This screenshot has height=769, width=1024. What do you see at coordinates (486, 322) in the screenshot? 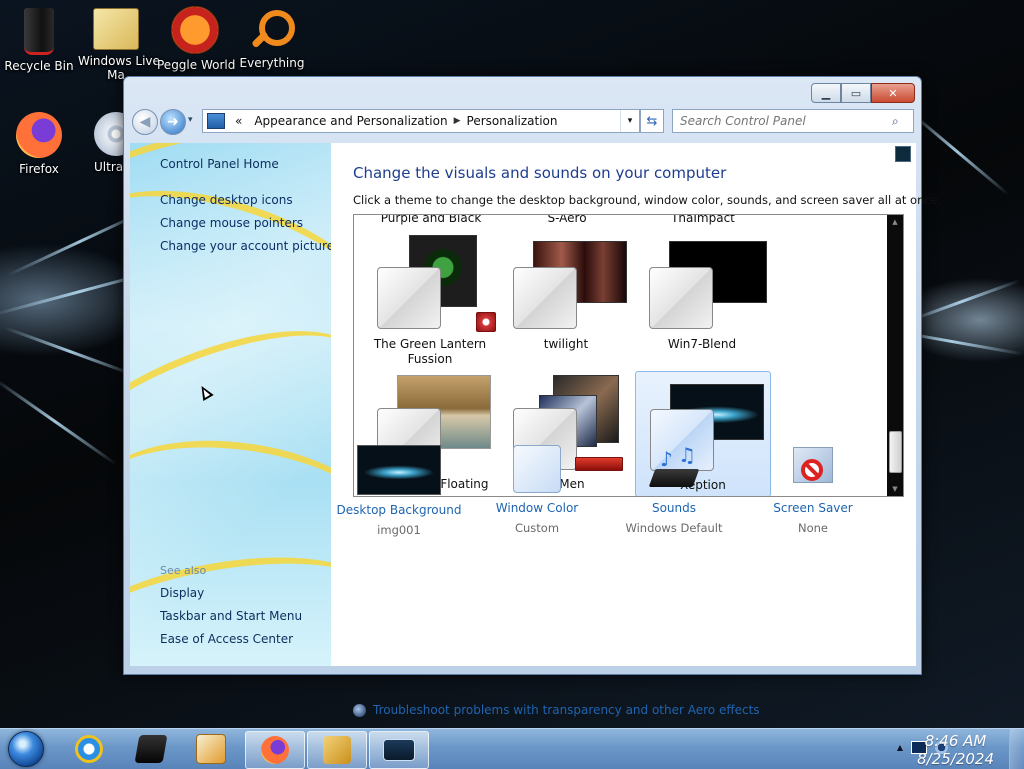
I see `theme-badge-icon` at bounding box center [486, 322].